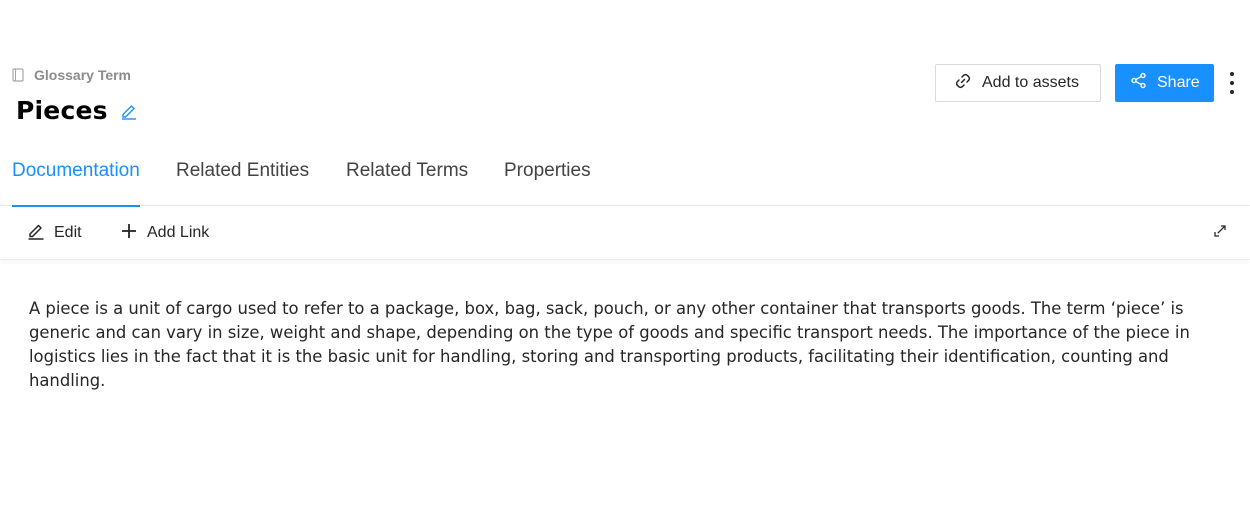 The image size is (1250, 521). What do you see at coordinates (547, 178) in the screenshot?
I see `tab-properties: Properties` at bounding box center [547, 178].